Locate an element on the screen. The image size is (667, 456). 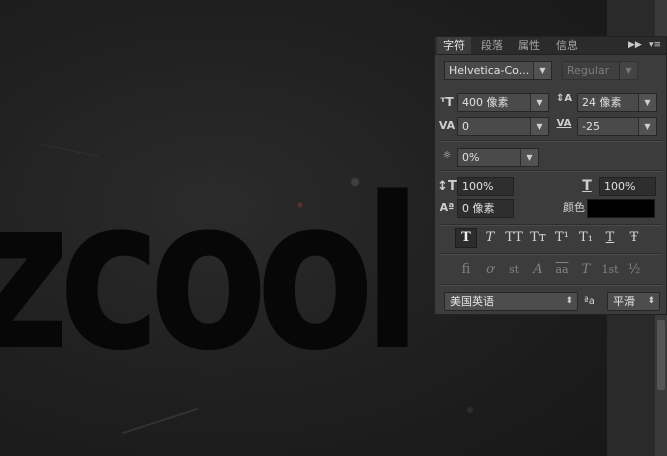
font-size-select: 400 像素 ▼ is located at coordinates (503, 102).